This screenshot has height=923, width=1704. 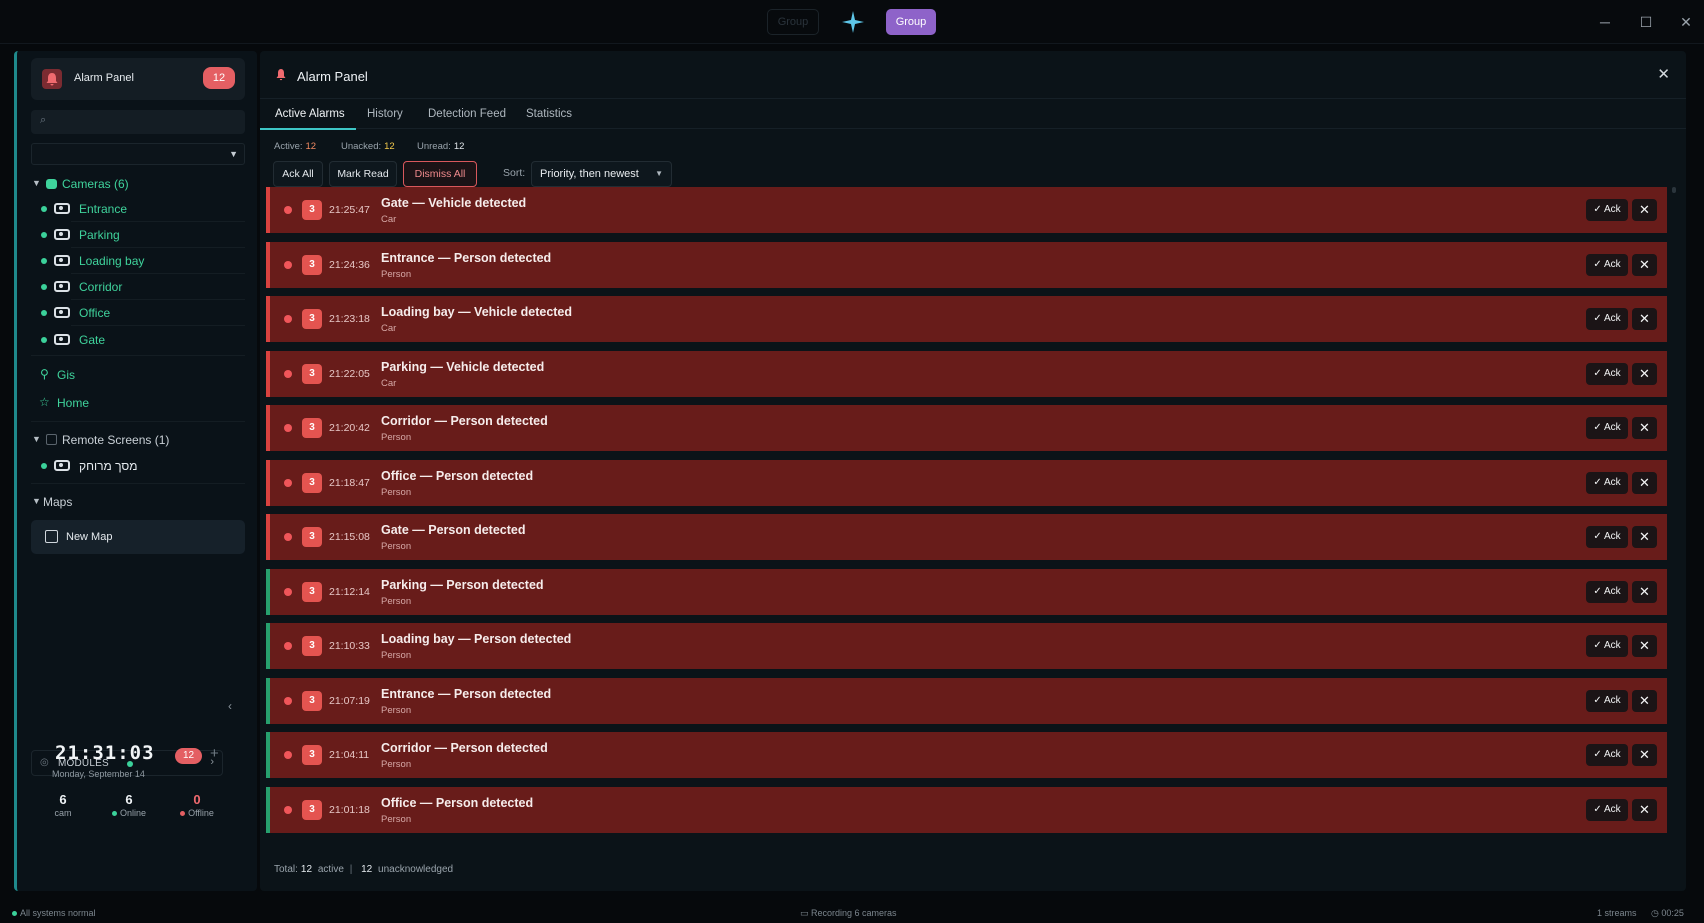 I want to click on sidebar-item-camera: Office, so click(x=131, y=313).